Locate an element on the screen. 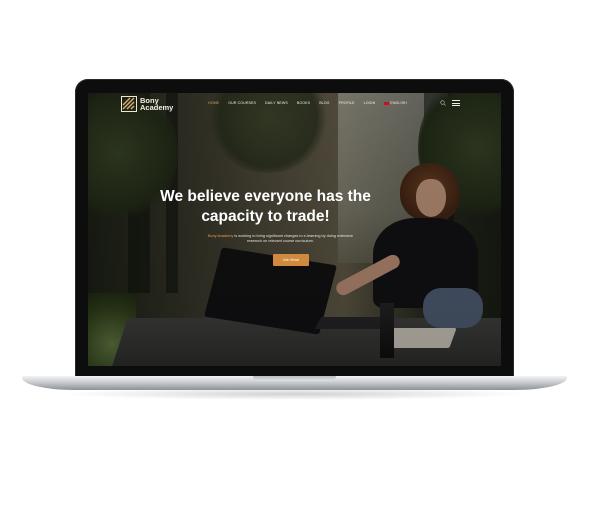 This screenshot has width=589, height=507. join-now-button: Join Now! is located at coordinates (291, 260).